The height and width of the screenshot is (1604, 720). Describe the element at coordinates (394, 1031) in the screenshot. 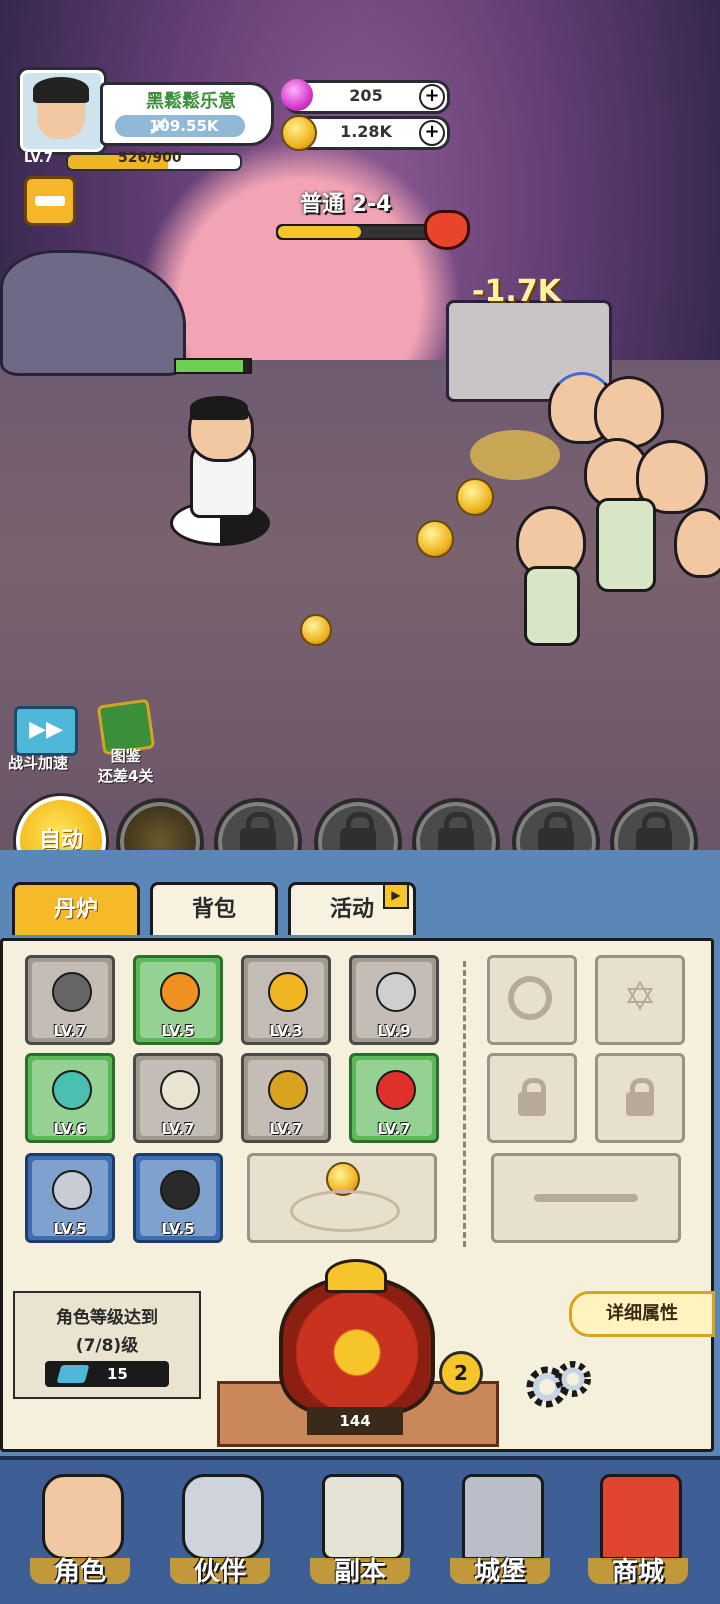

I see `item-level: LV.9` at that location.